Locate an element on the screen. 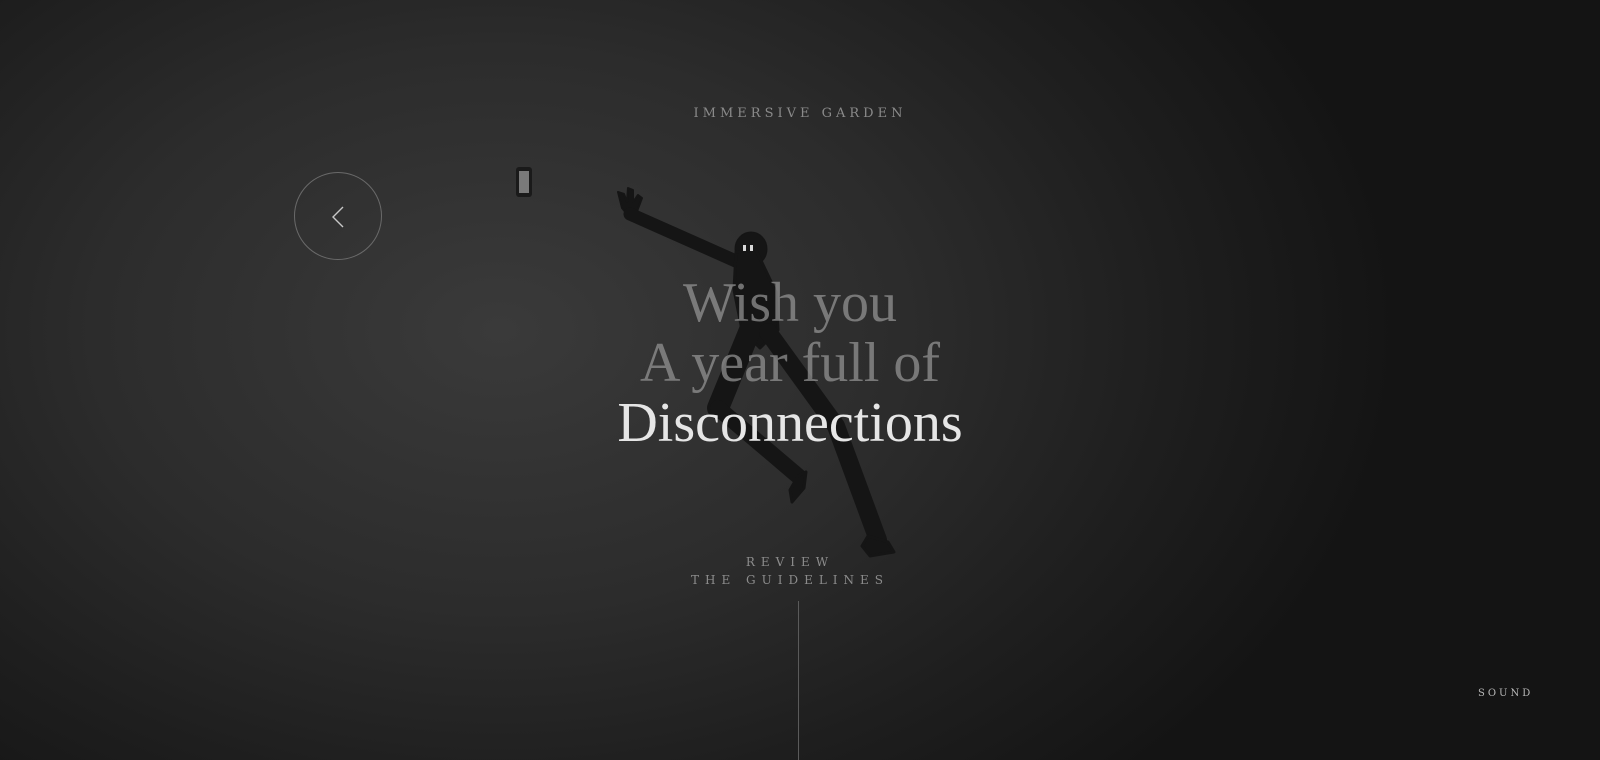  sound-toggle: SOUND is located at coordinates (1505, 693).